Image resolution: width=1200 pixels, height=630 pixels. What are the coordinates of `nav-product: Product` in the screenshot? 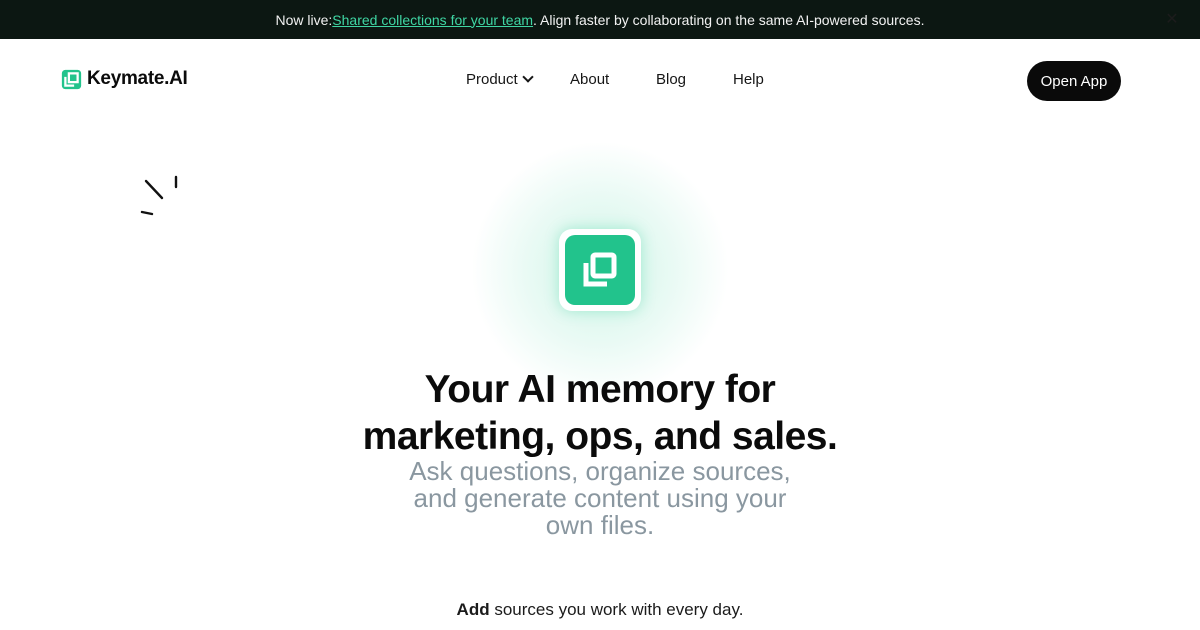 It's located at (500, 79).